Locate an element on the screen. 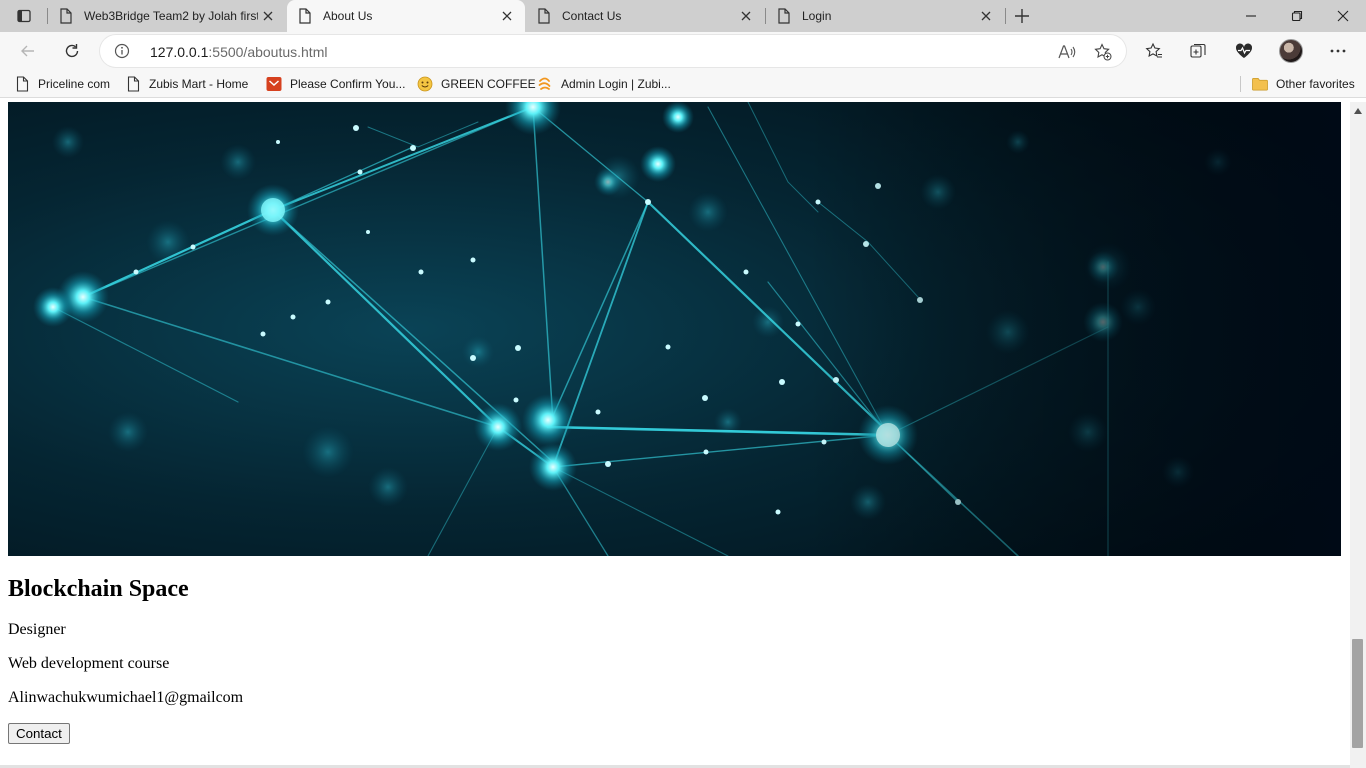 The height and width of the screenshot is (768, 1366). refresh-icon is located at coordinates (72, 51).